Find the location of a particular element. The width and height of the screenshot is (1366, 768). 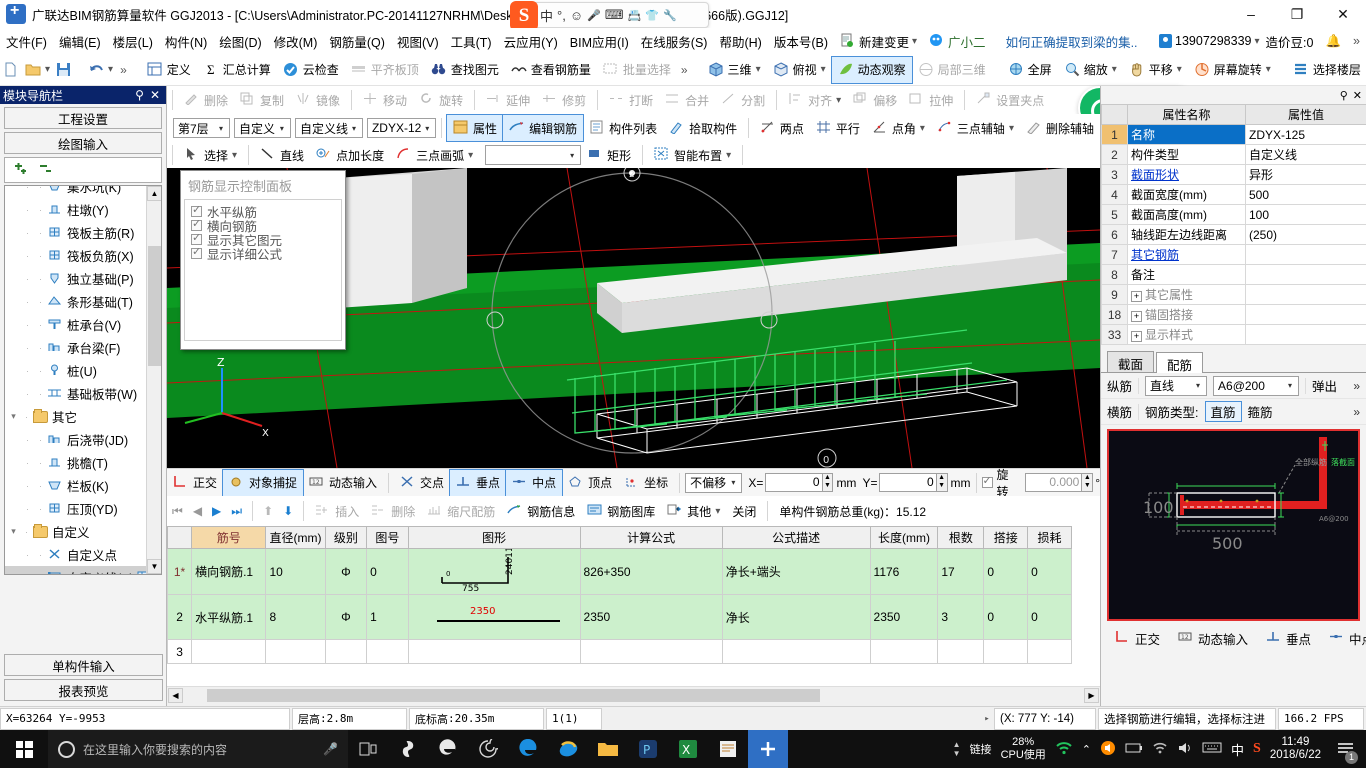

rebar-display-control-panel: 钢筋显示控制面板 水平纵筋 横向钢筋 显示其它图元 显示详细公式 is located at coordinates (263, 260).